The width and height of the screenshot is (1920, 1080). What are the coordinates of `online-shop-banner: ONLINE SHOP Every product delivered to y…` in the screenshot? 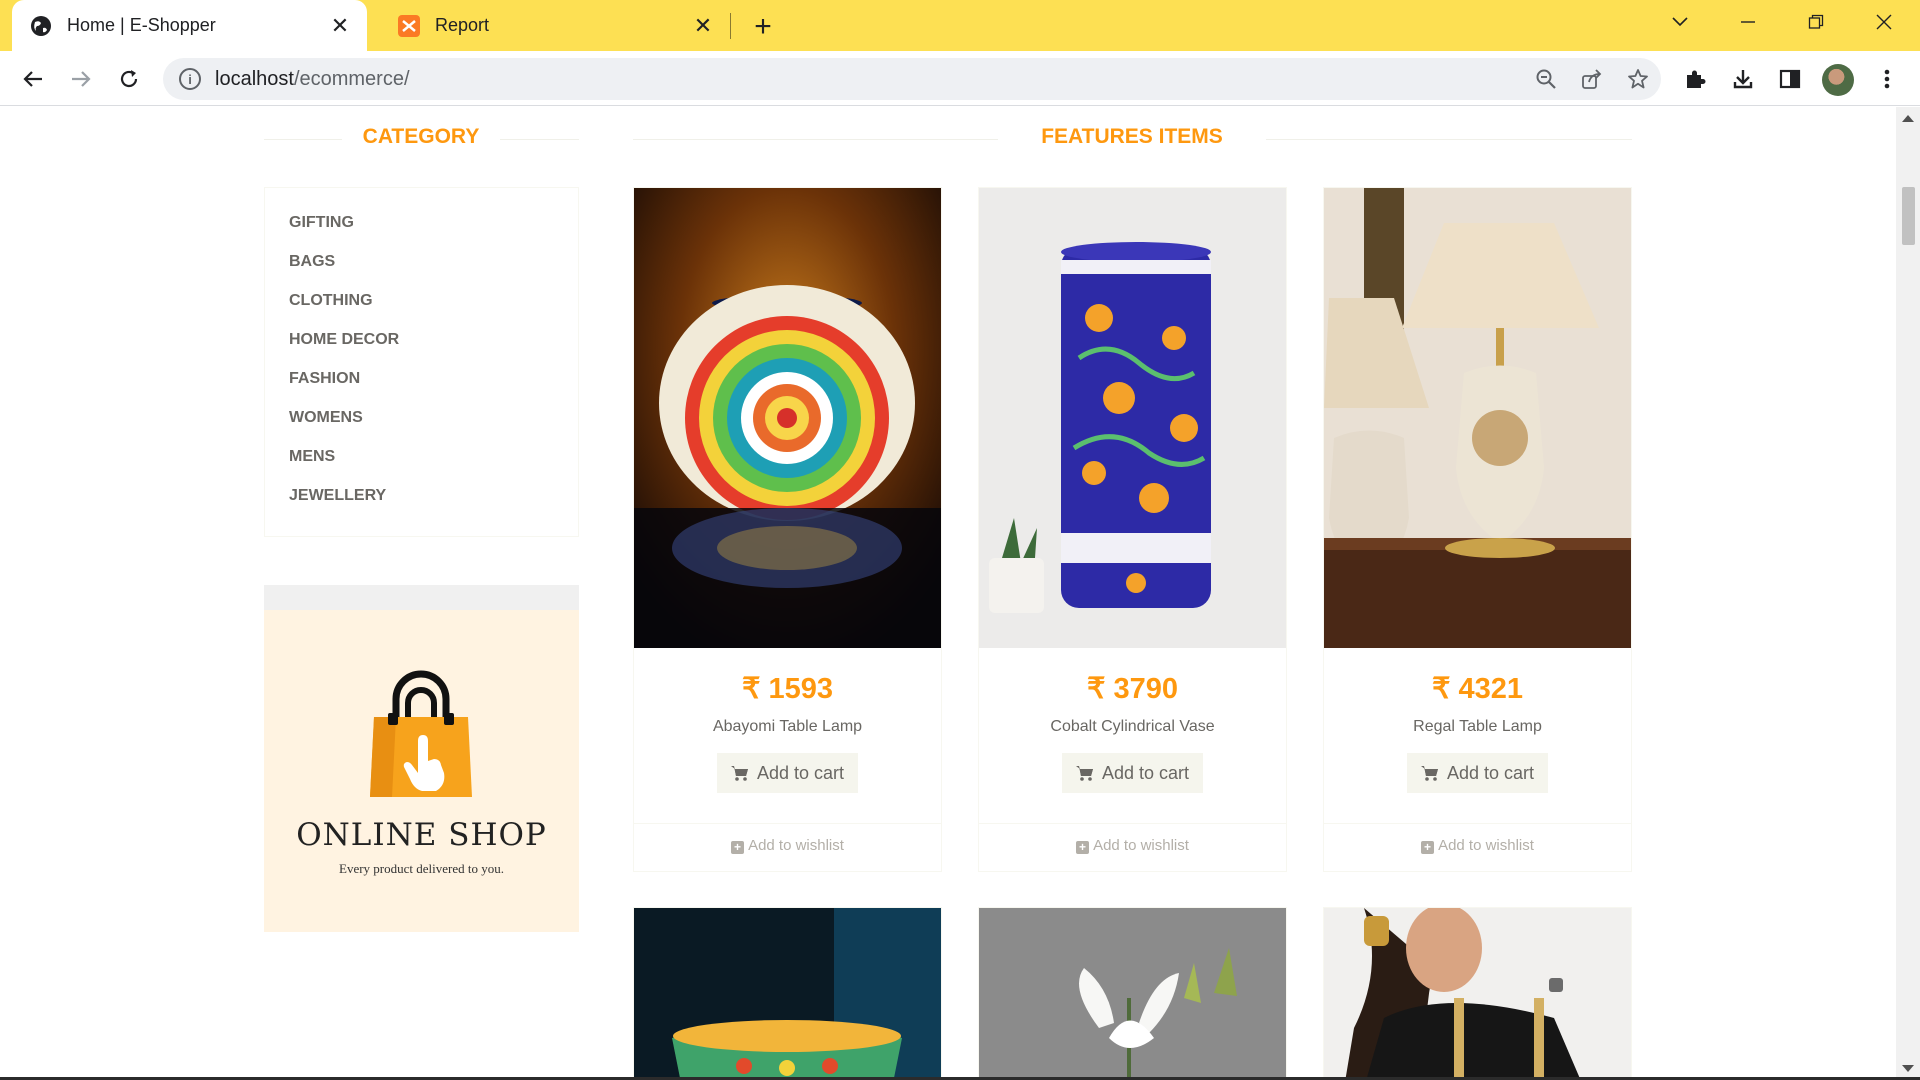 It's located at (421, 758).